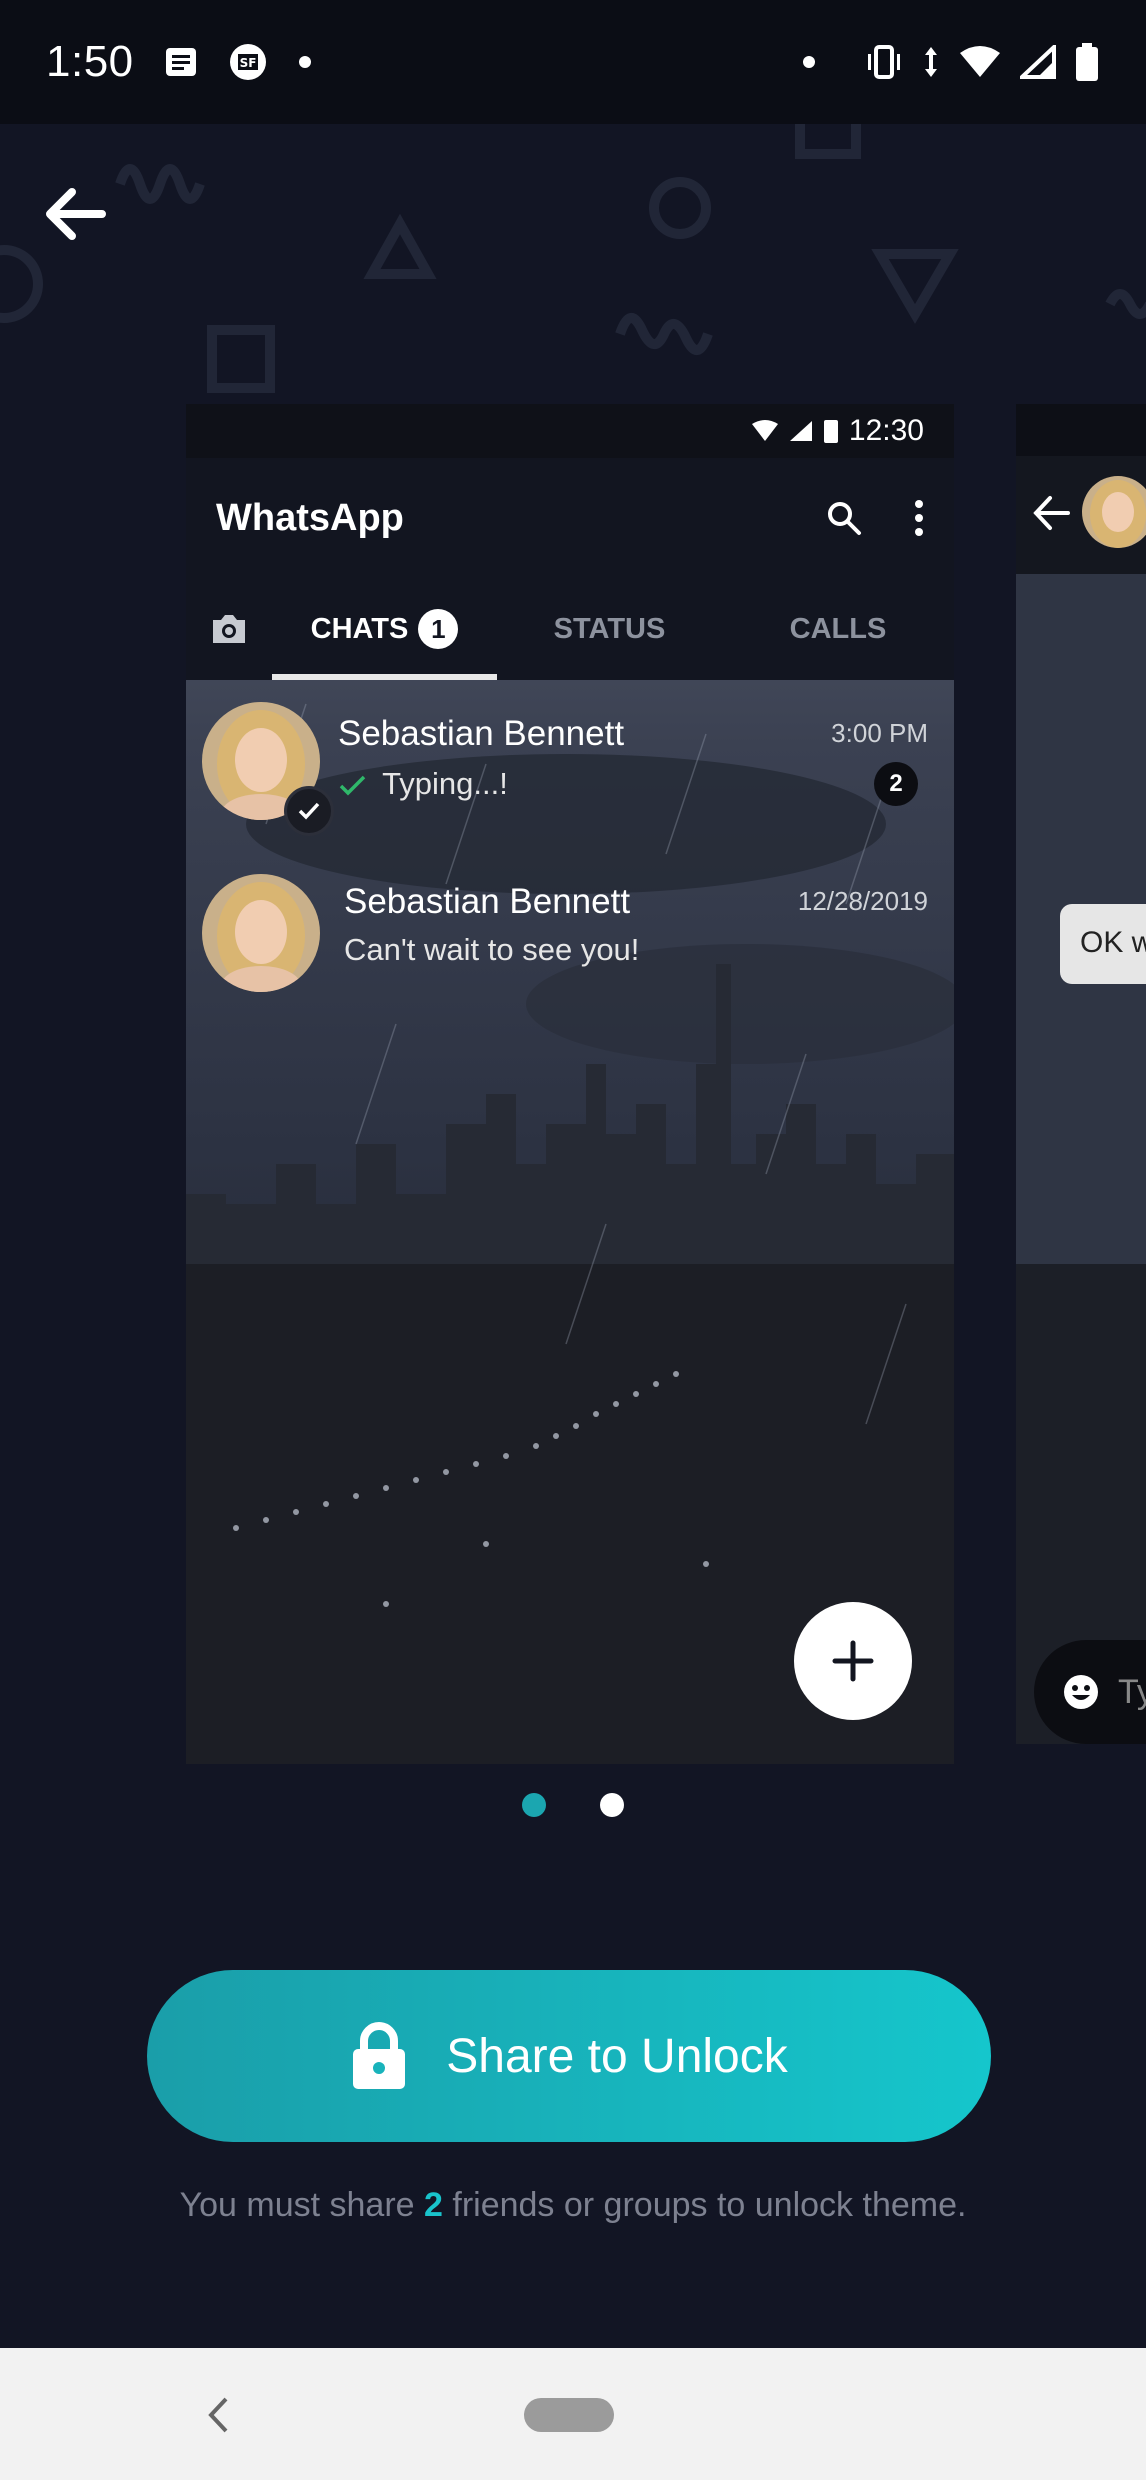 The height and width of the screenshot is (2480, 1146). I want to click on next-theme-wallpaper, so click(1081, 1074).